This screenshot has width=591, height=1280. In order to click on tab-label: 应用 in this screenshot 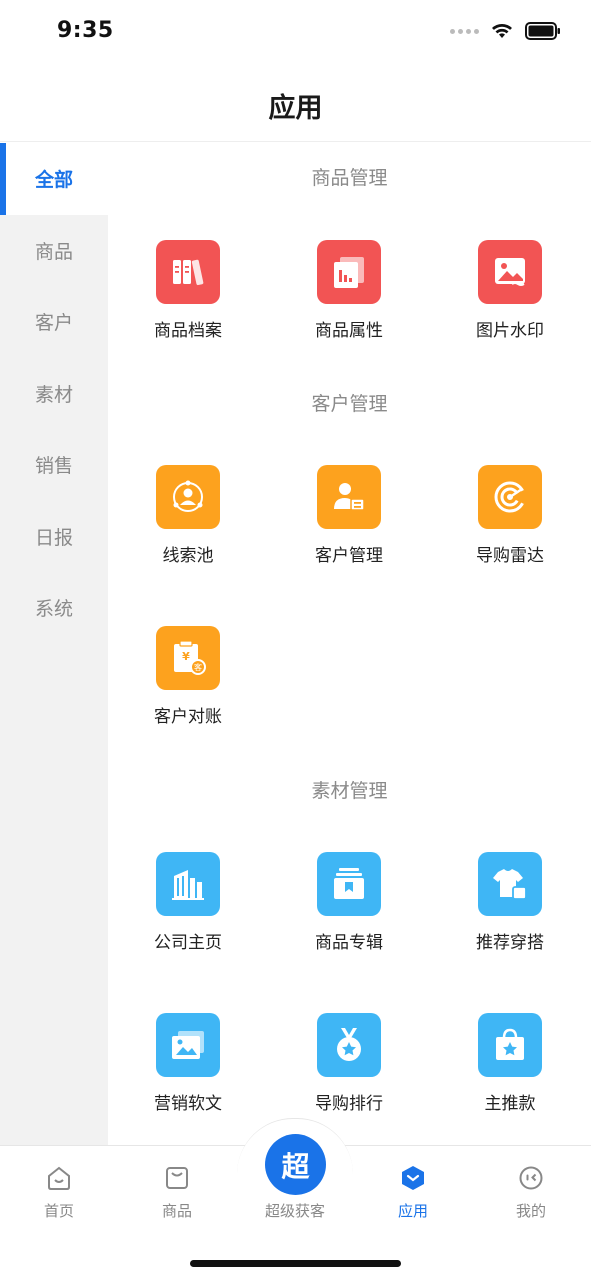, I will do `click(412, 1211)`.